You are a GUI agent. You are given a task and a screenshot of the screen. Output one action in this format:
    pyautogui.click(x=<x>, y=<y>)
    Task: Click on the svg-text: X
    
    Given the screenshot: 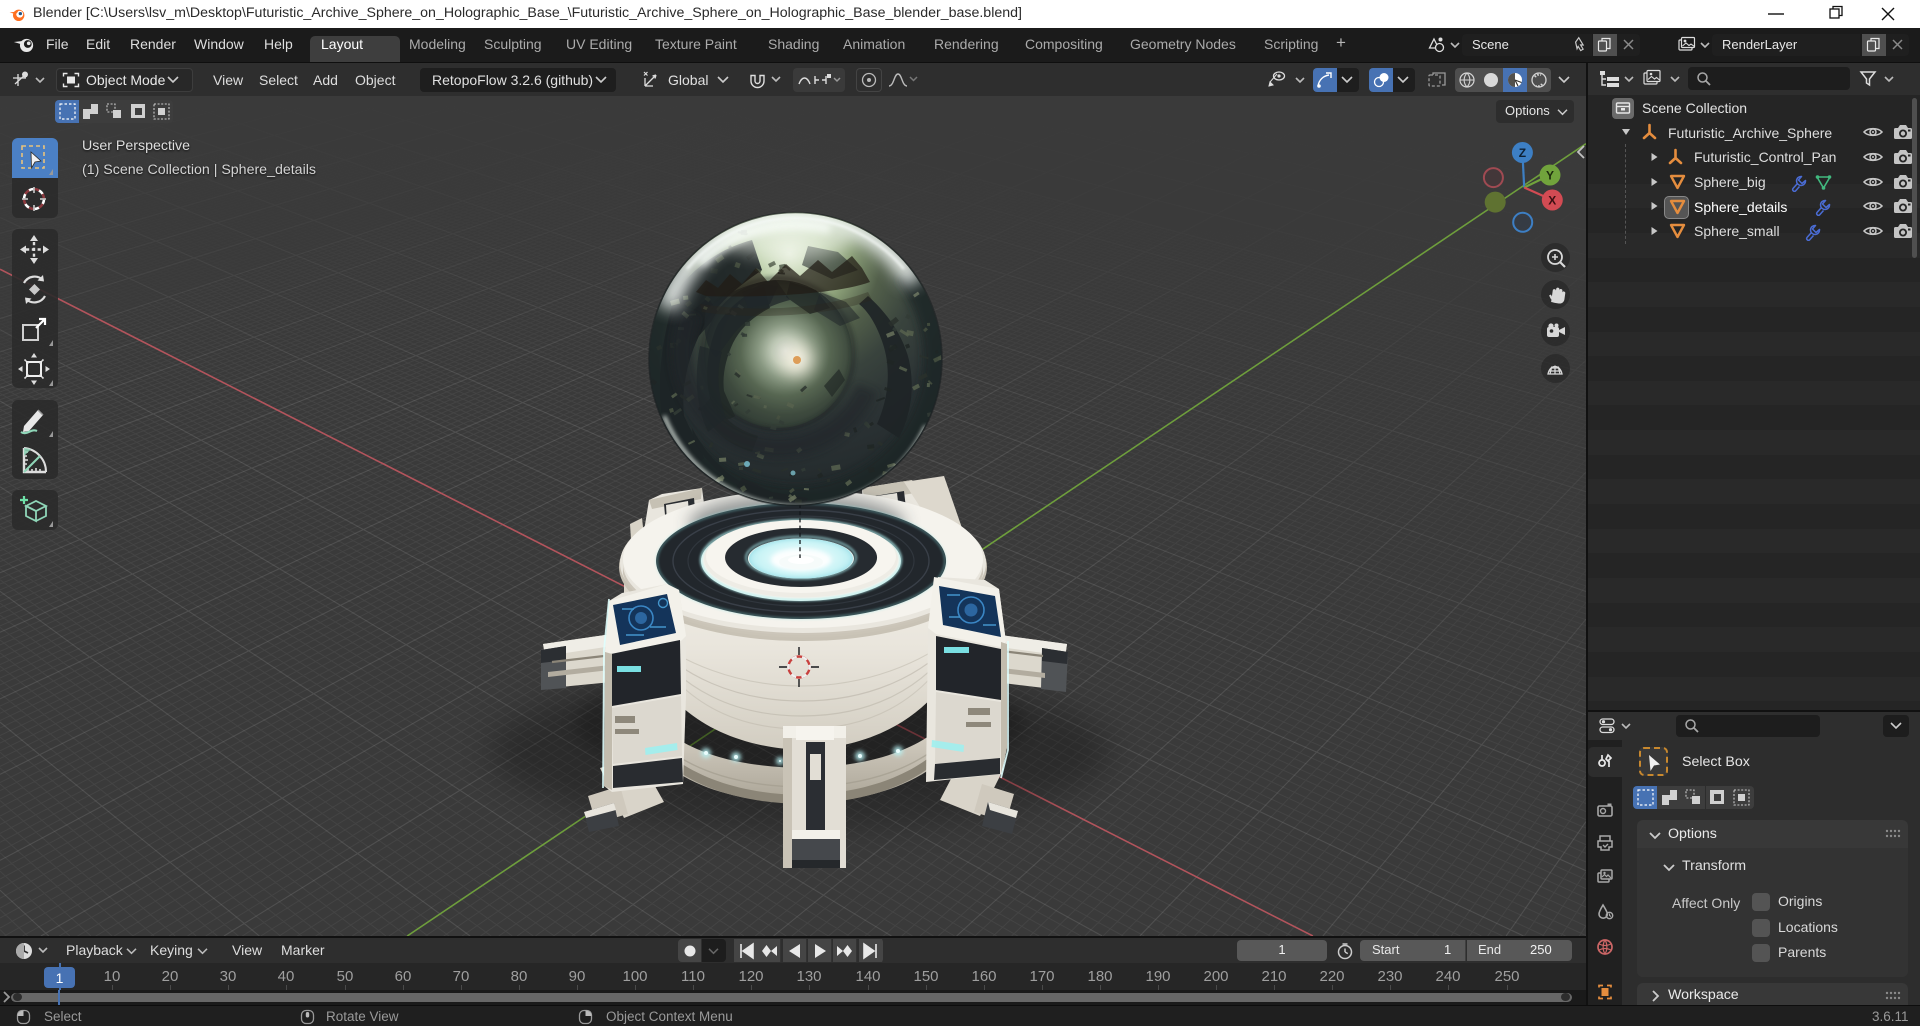 What is the action you would take?
    pyautogui.click(x=1552, y=200)
    